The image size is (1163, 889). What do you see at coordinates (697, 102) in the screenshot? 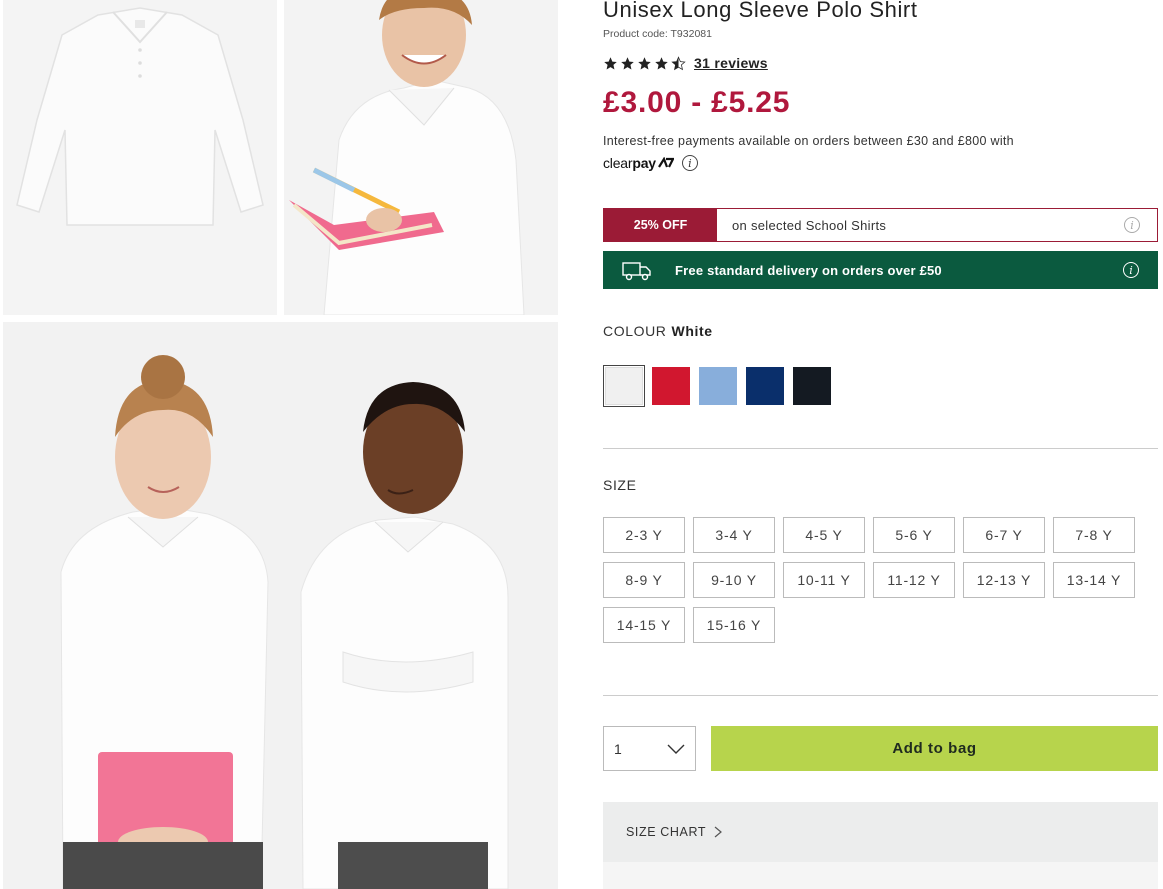
I see `price-range: £3.00 - £5.25` at bounding box center [697, 102].